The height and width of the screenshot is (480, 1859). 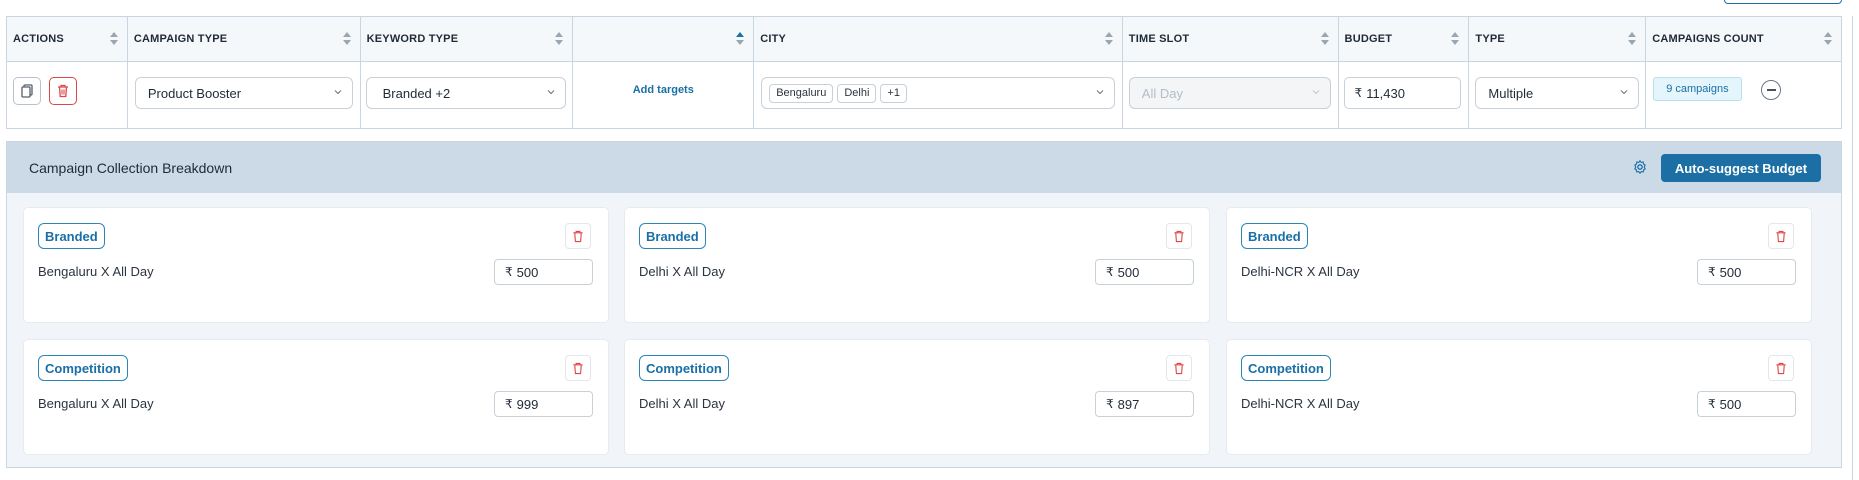 What do you see at coordinates (1640, 167) in the screenshot?
I see `gear-icon` at bounding box center [1640, 167].